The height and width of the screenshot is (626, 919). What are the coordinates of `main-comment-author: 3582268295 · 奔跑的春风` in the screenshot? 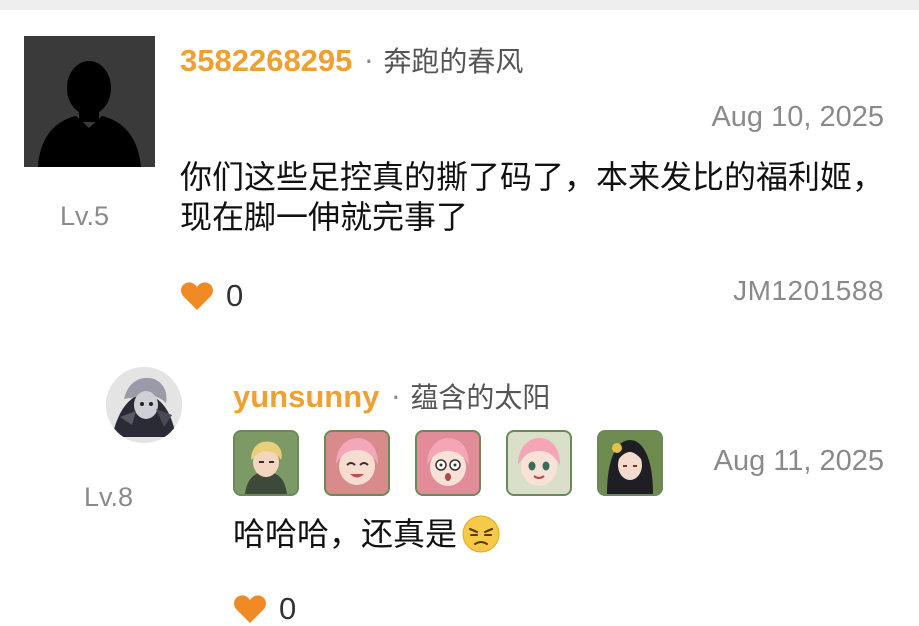 It's located at (351, 60).